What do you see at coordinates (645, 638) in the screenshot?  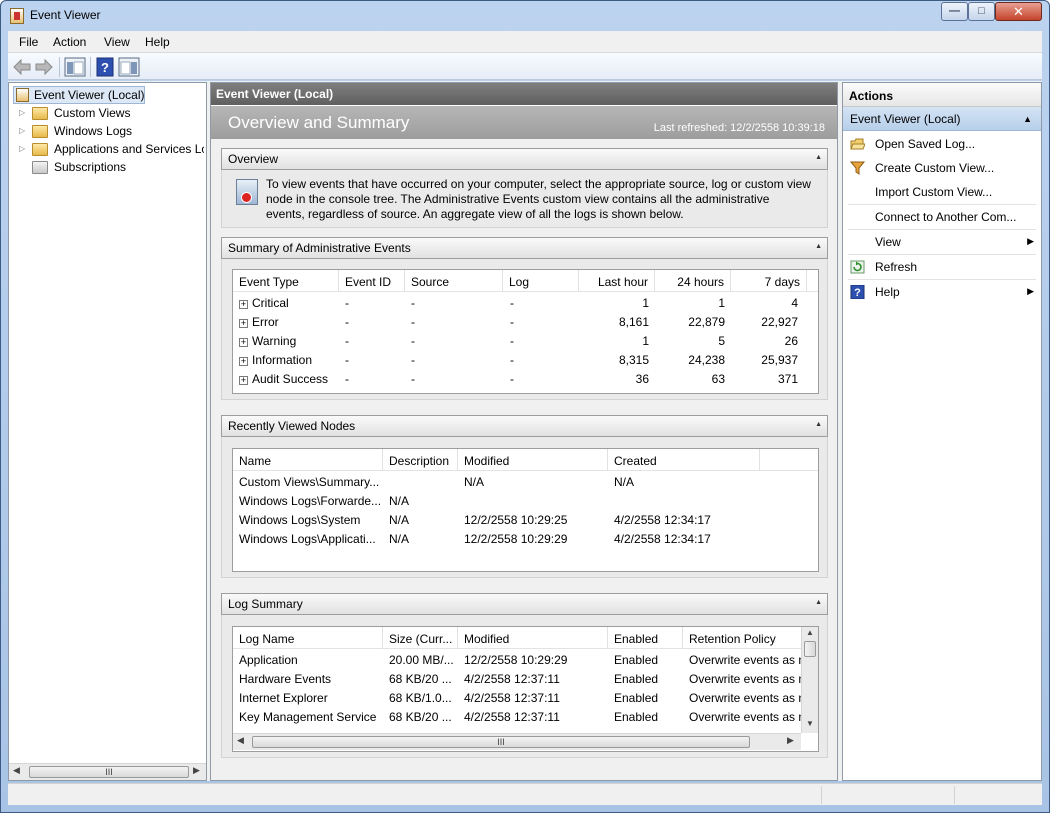 I see `column-header-enabled: Enabled` at bounding box center [645, 638].